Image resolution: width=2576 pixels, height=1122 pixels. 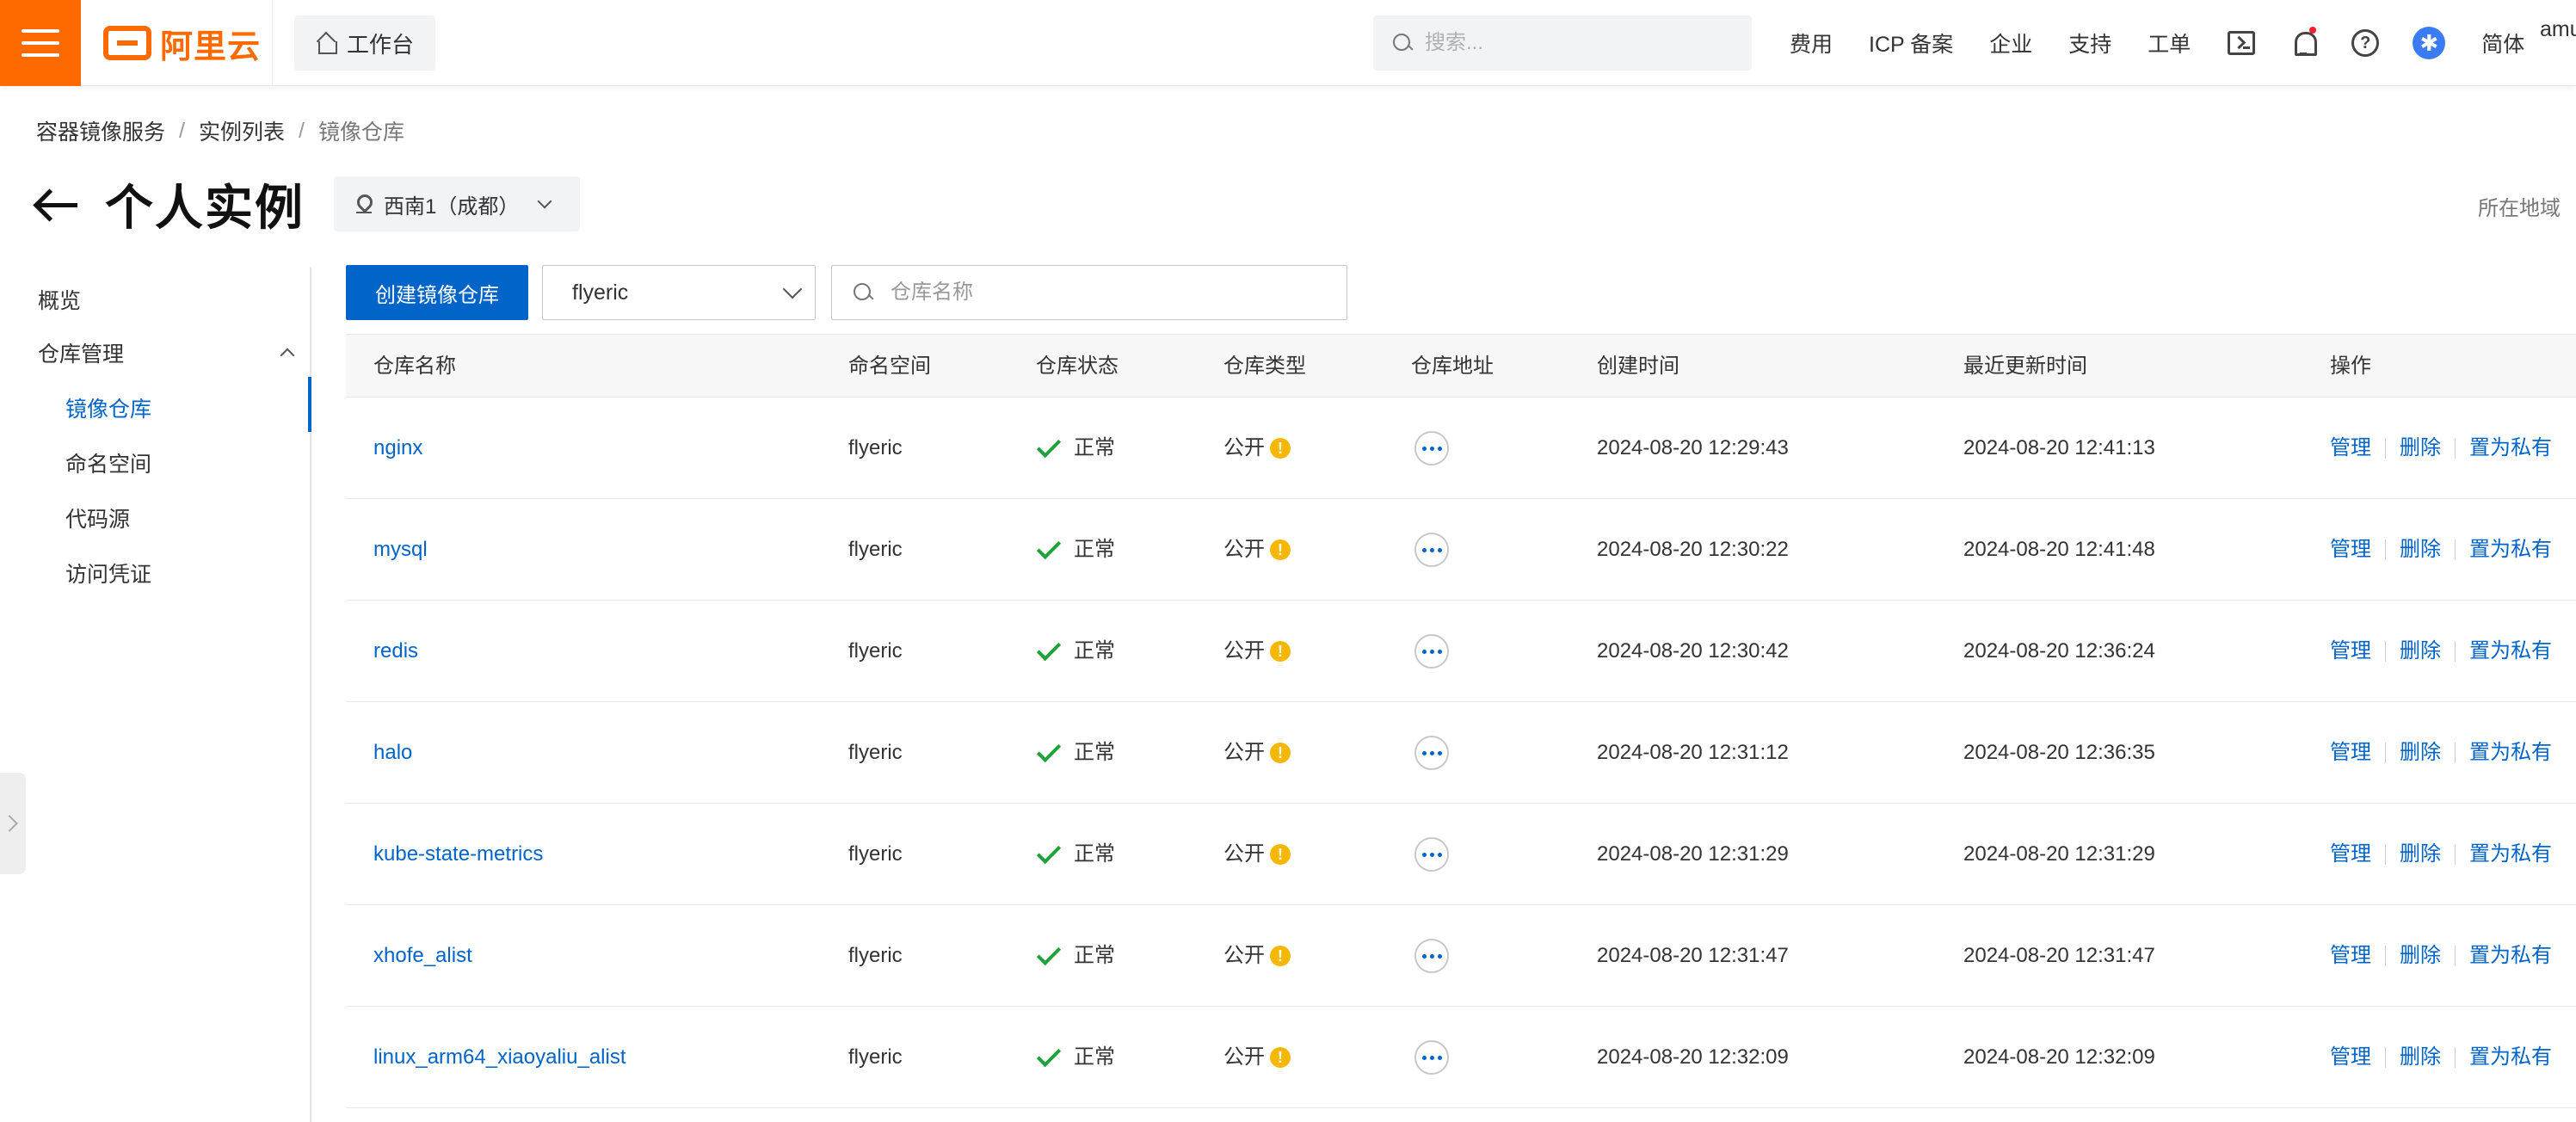 I want to click on sidebar-item-overview: 概览, so click(x=59, y=299).